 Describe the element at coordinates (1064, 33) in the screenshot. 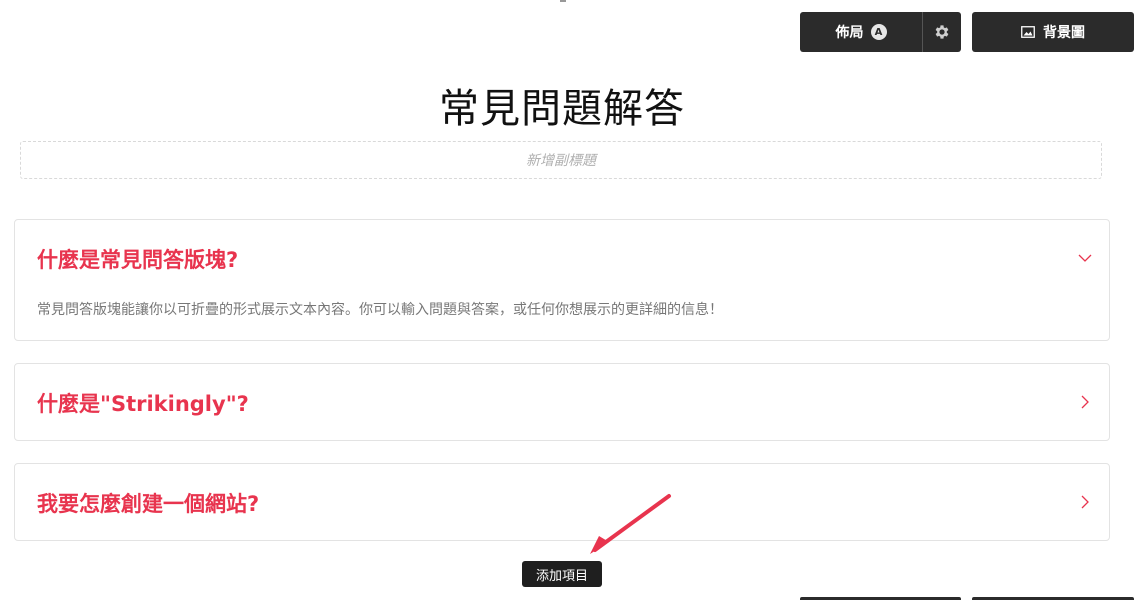

I see `background-image-label: 背景圖` at that location.